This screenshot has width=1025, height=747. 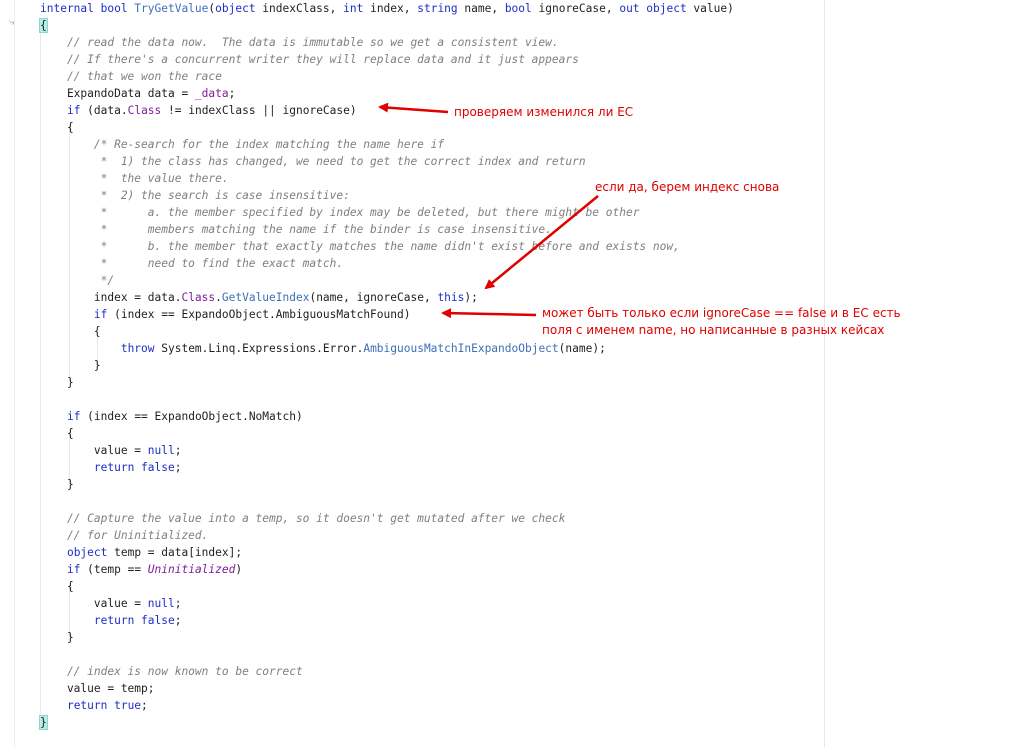 I want to click on annotation-arrows, so click(x=488, y=210).